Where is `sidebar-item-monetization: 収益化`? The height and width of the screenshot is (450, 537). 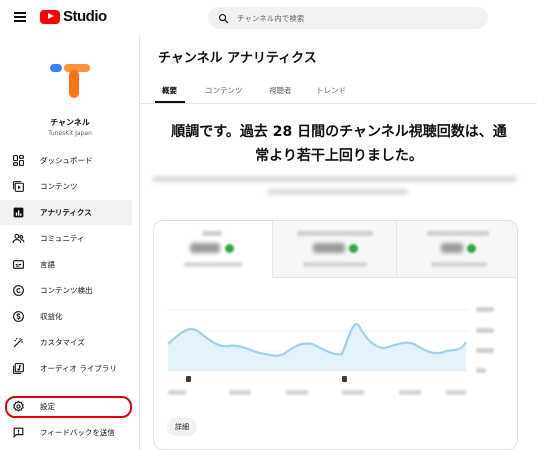 sidebar-item-monetization: 収益化 is located at coordinates (66, 316).